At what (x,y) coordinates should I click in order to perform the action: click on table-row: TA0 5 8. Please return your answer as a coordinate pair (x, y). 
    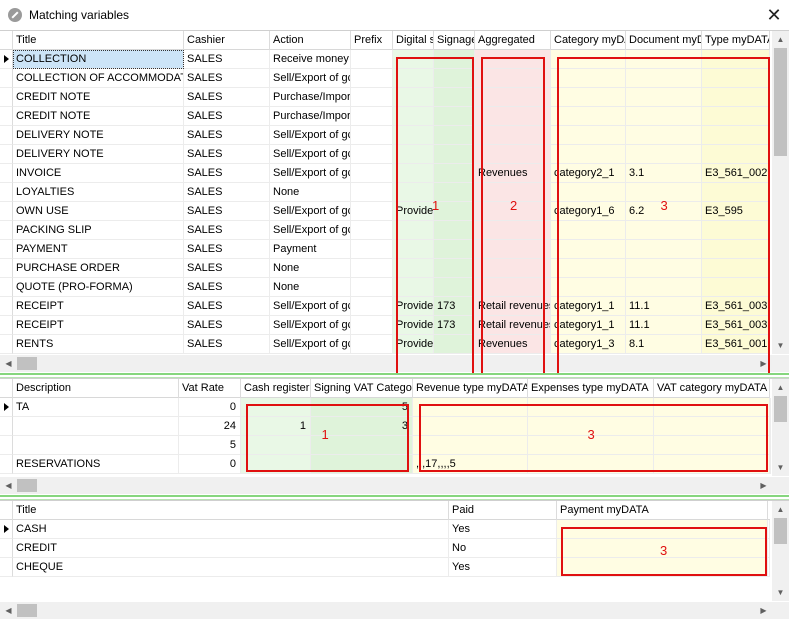
    Looking at the image, I should click on (385, 407).